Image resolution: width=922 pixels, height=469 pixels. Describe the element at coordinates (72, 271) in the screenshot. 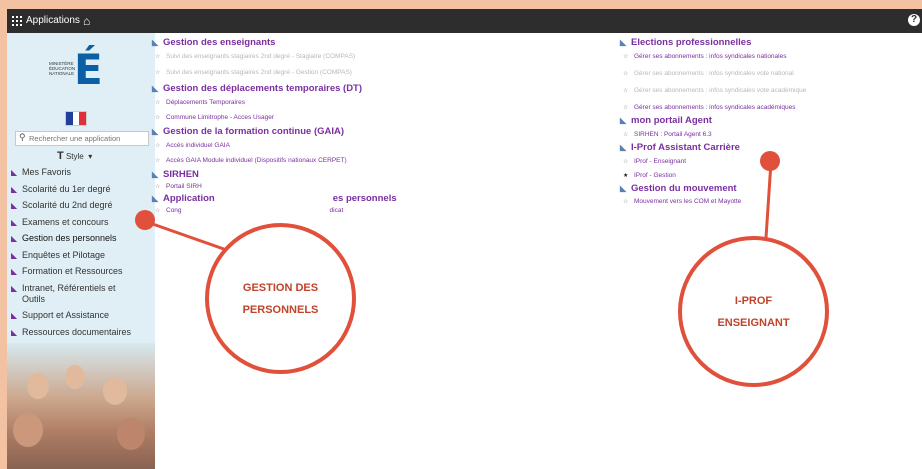

I see `sidebar-item-label: Formation et Ressources` at that location.